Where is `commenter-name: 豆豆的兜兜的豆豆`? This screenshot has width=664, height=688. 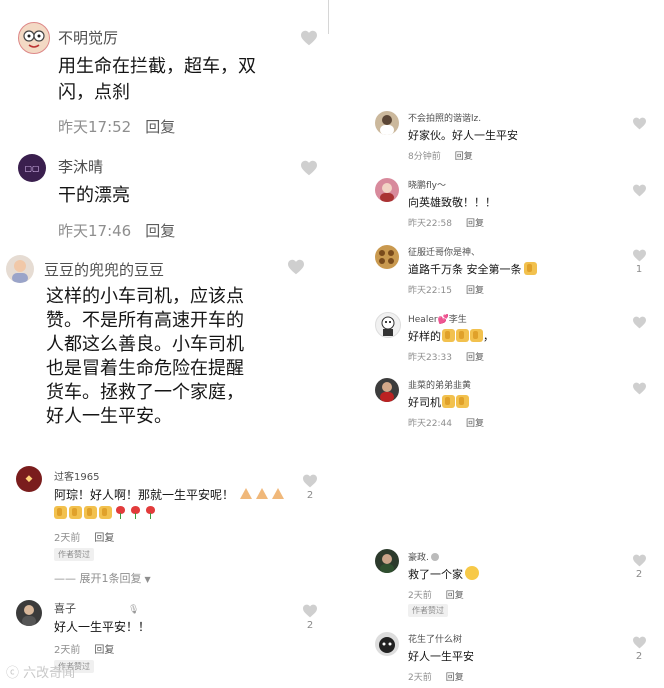
commenter-name: 豆豆的兜兜的豆豆 is located at coordinates (104, 269).